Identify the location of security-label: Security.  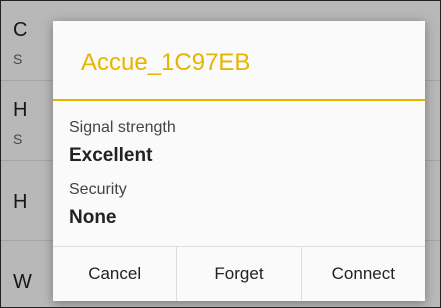
(98, 189).